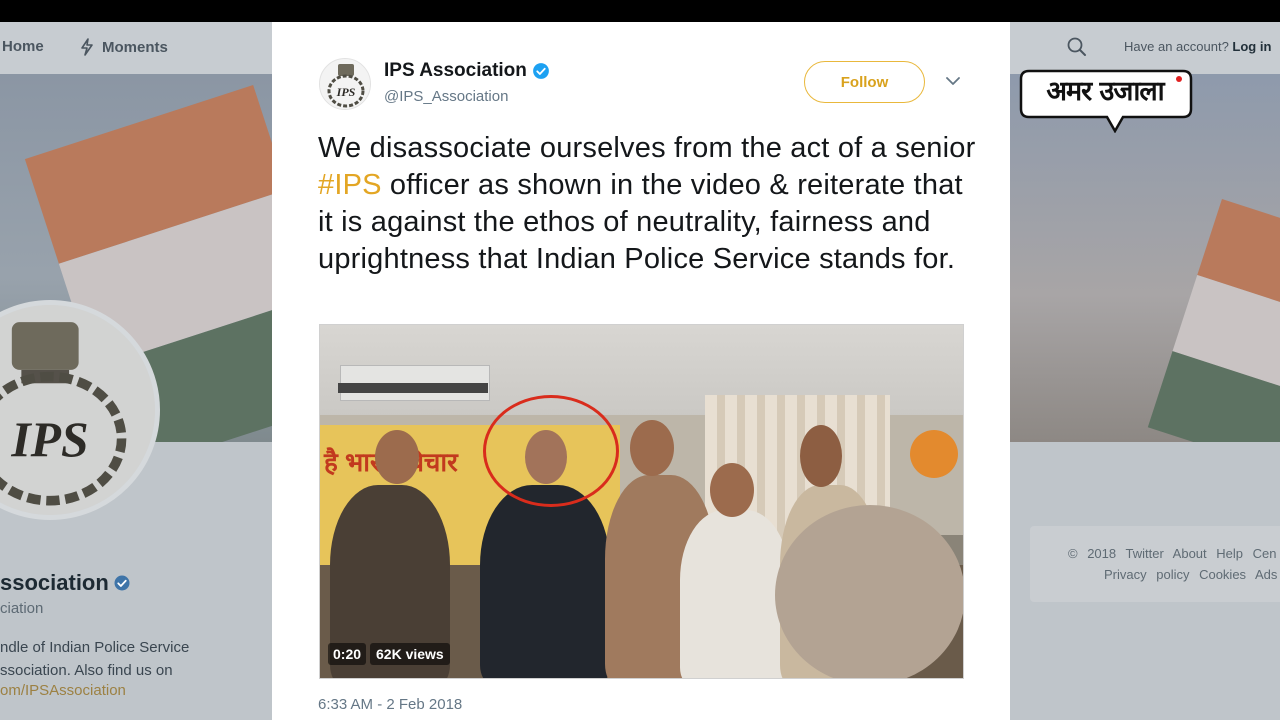 The image size is (1280, 720). Describe the element at coordinates (1213, 320) in the screenshot. I see `flag-image` at that location.